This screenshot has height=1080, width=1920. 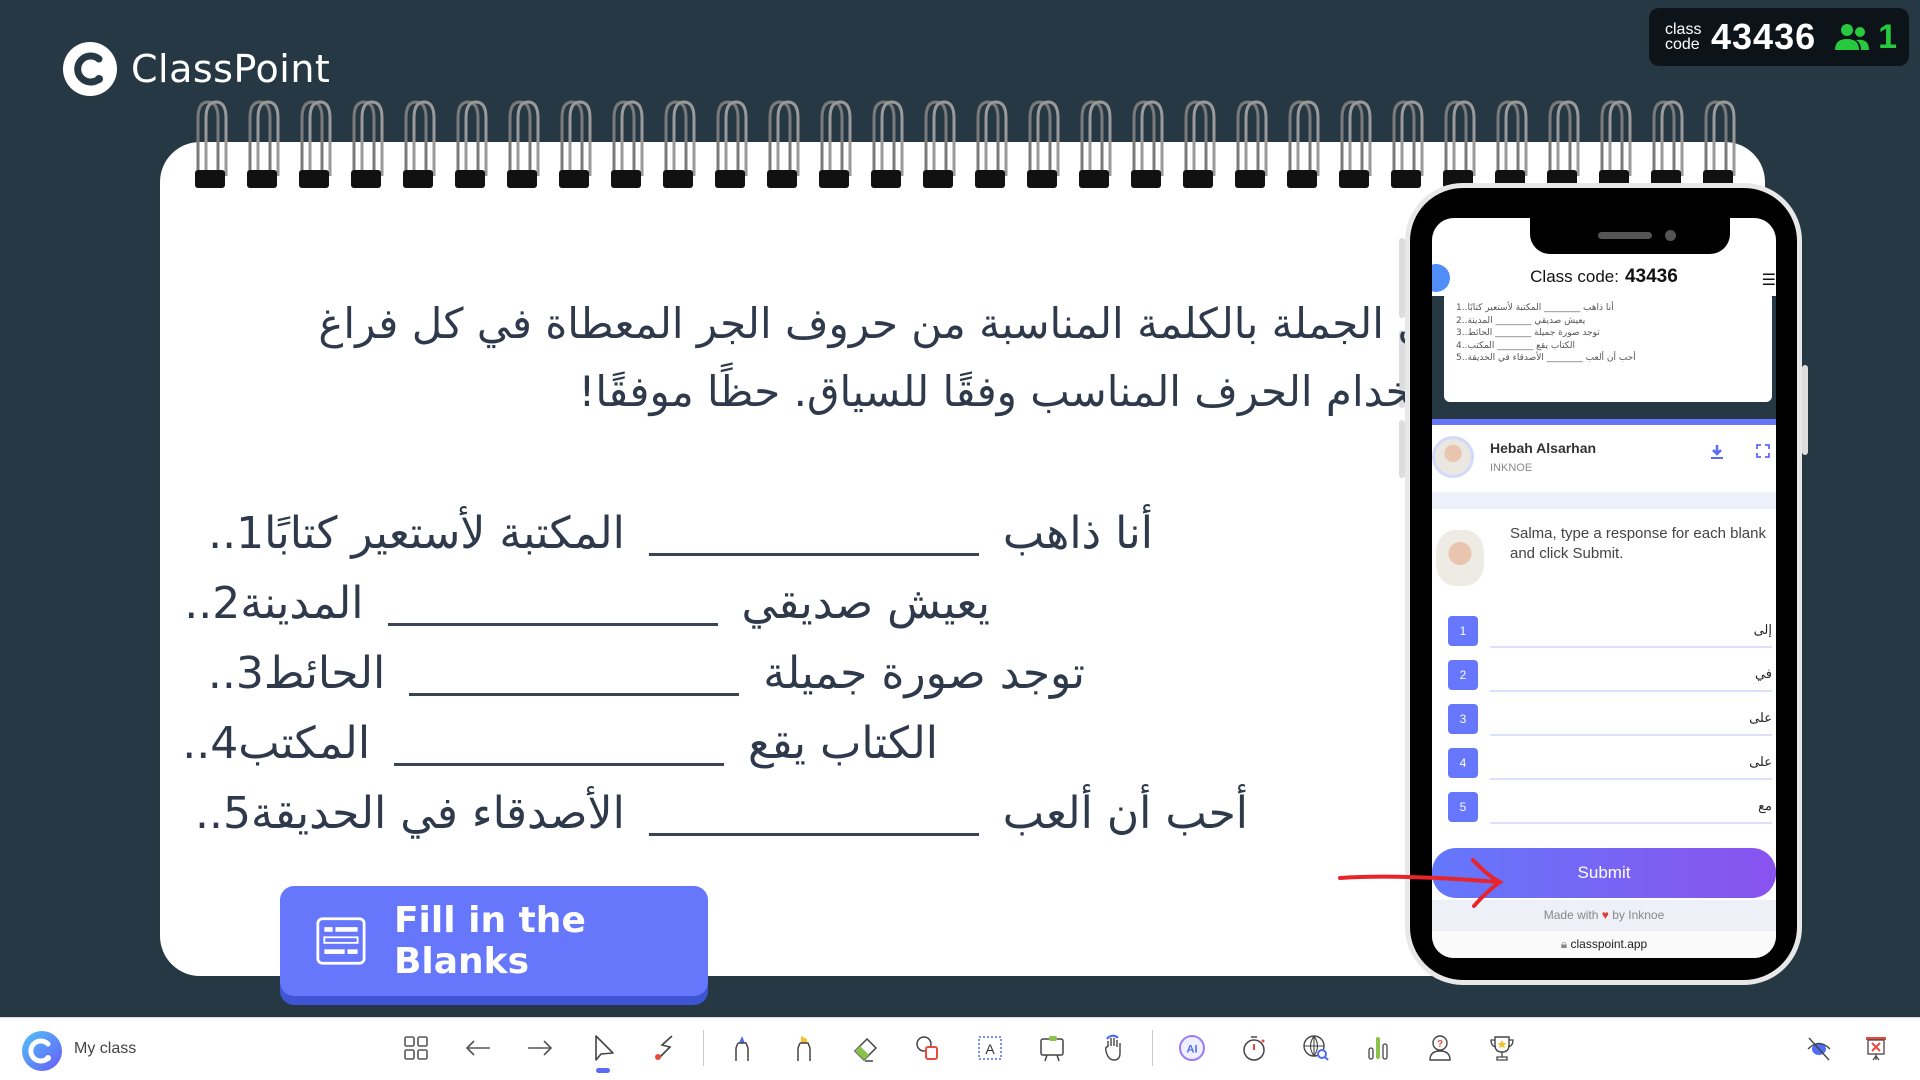 I want to click on whiteboard-tool, so click(x=1052, y=1048).